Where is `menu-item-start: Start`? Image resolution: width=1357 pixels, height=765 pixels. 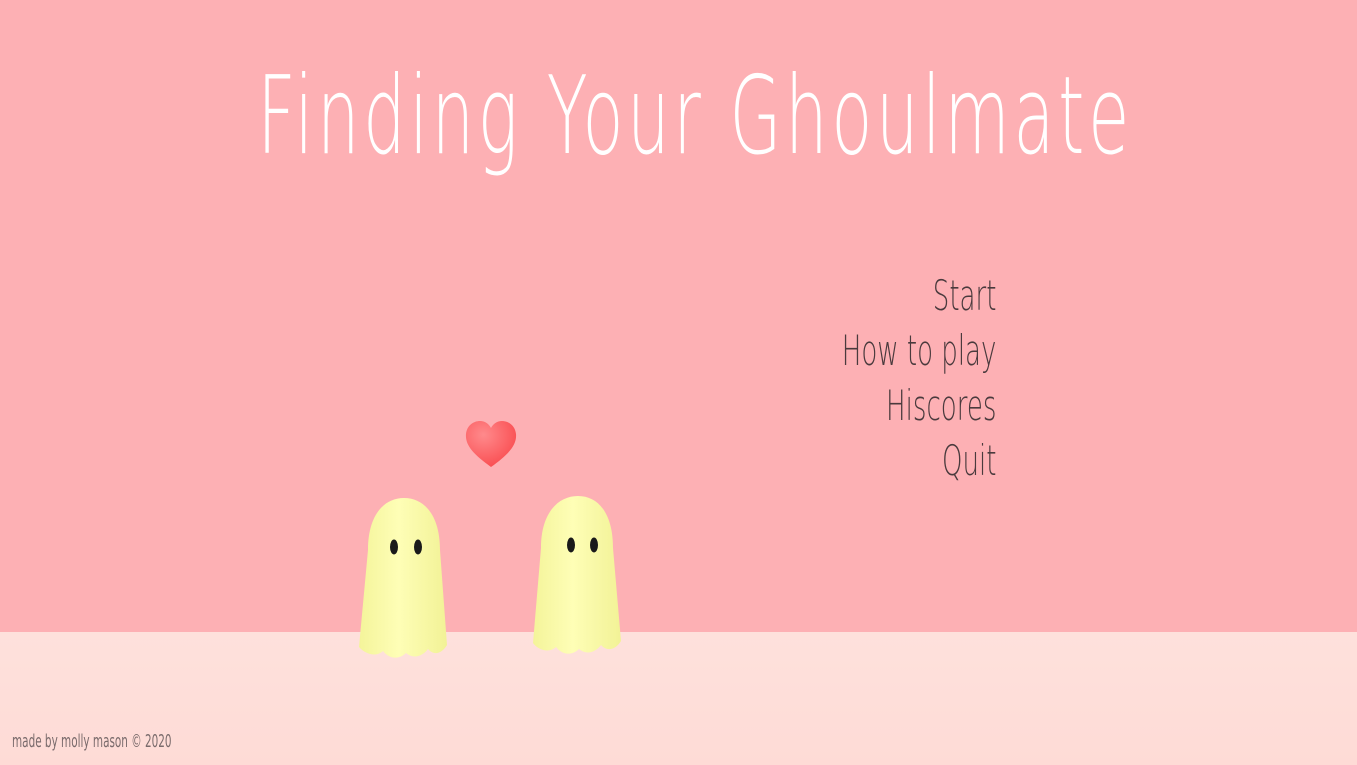
menu-item-start: Start is located at coordinates (918, 295).